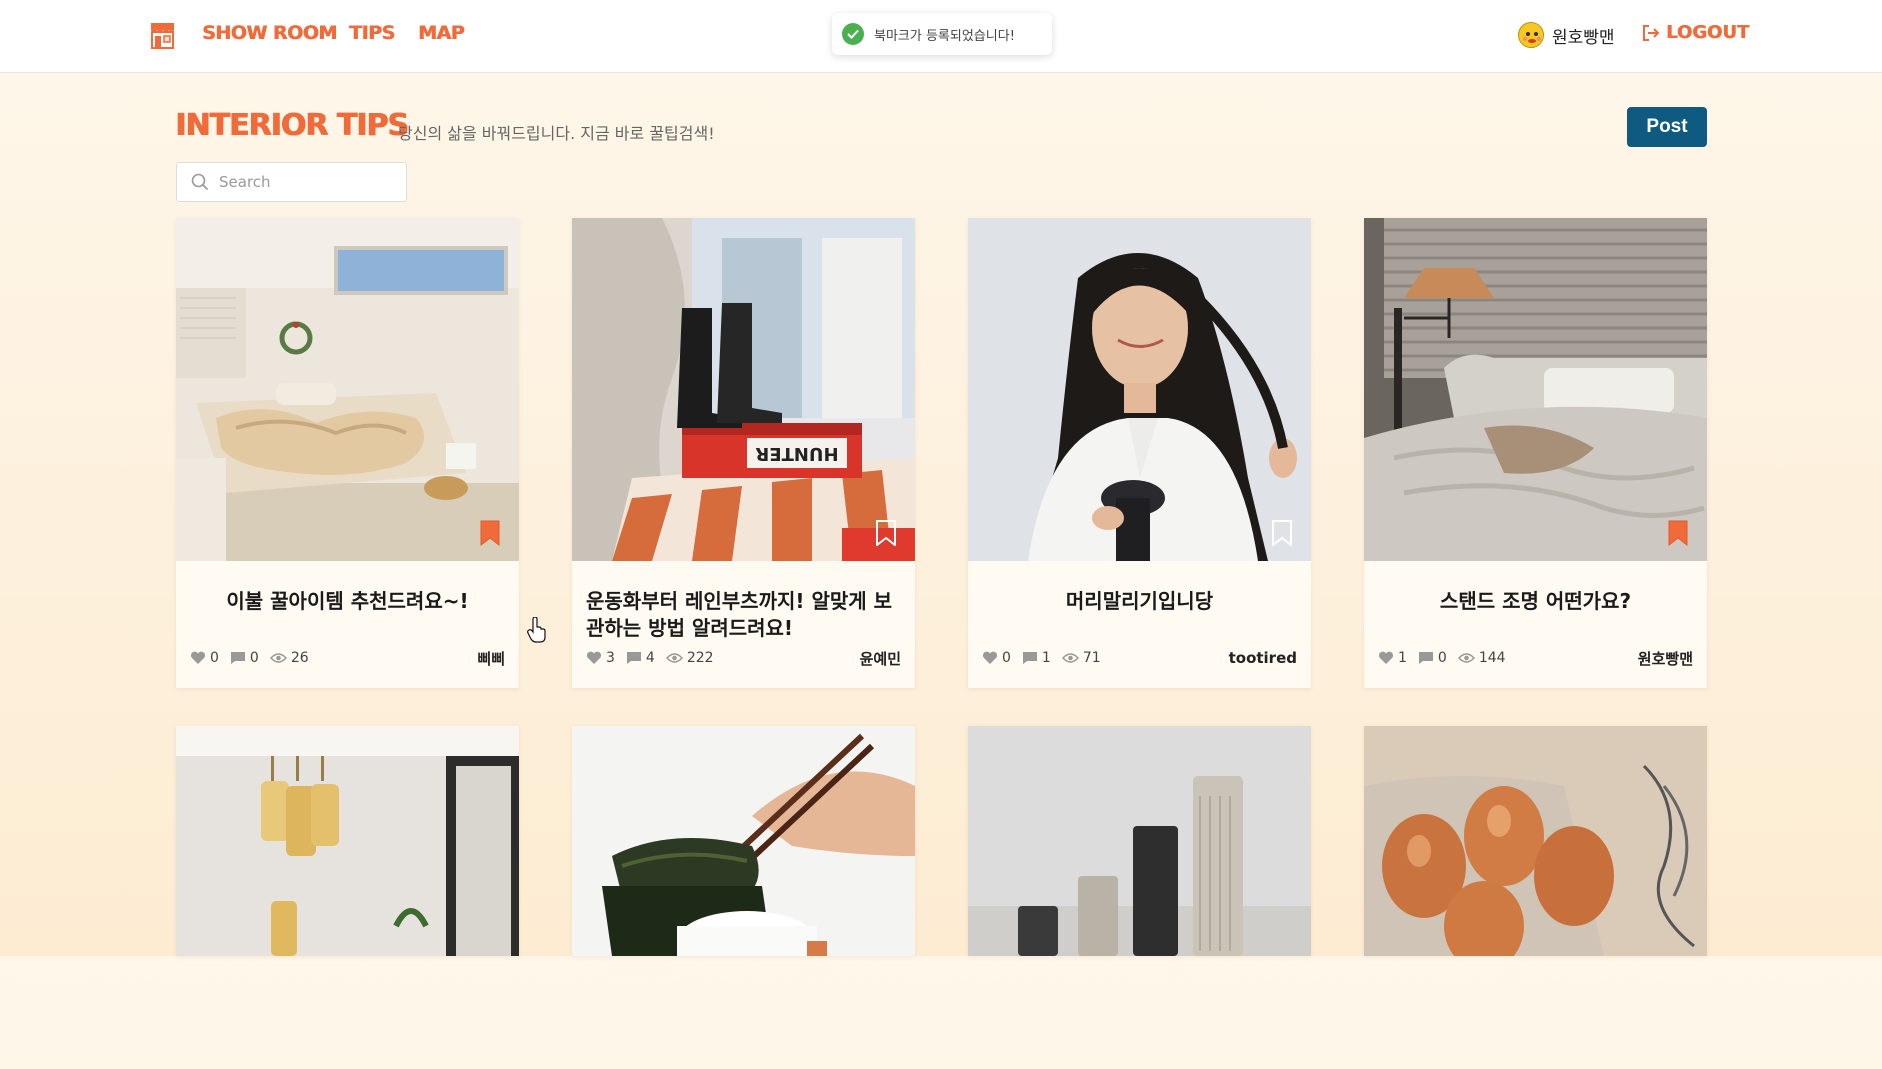  What do you see at coordinates (610, 658) in the screenshot?
I see `likes-count: 3` at bounding box center [610, 658].